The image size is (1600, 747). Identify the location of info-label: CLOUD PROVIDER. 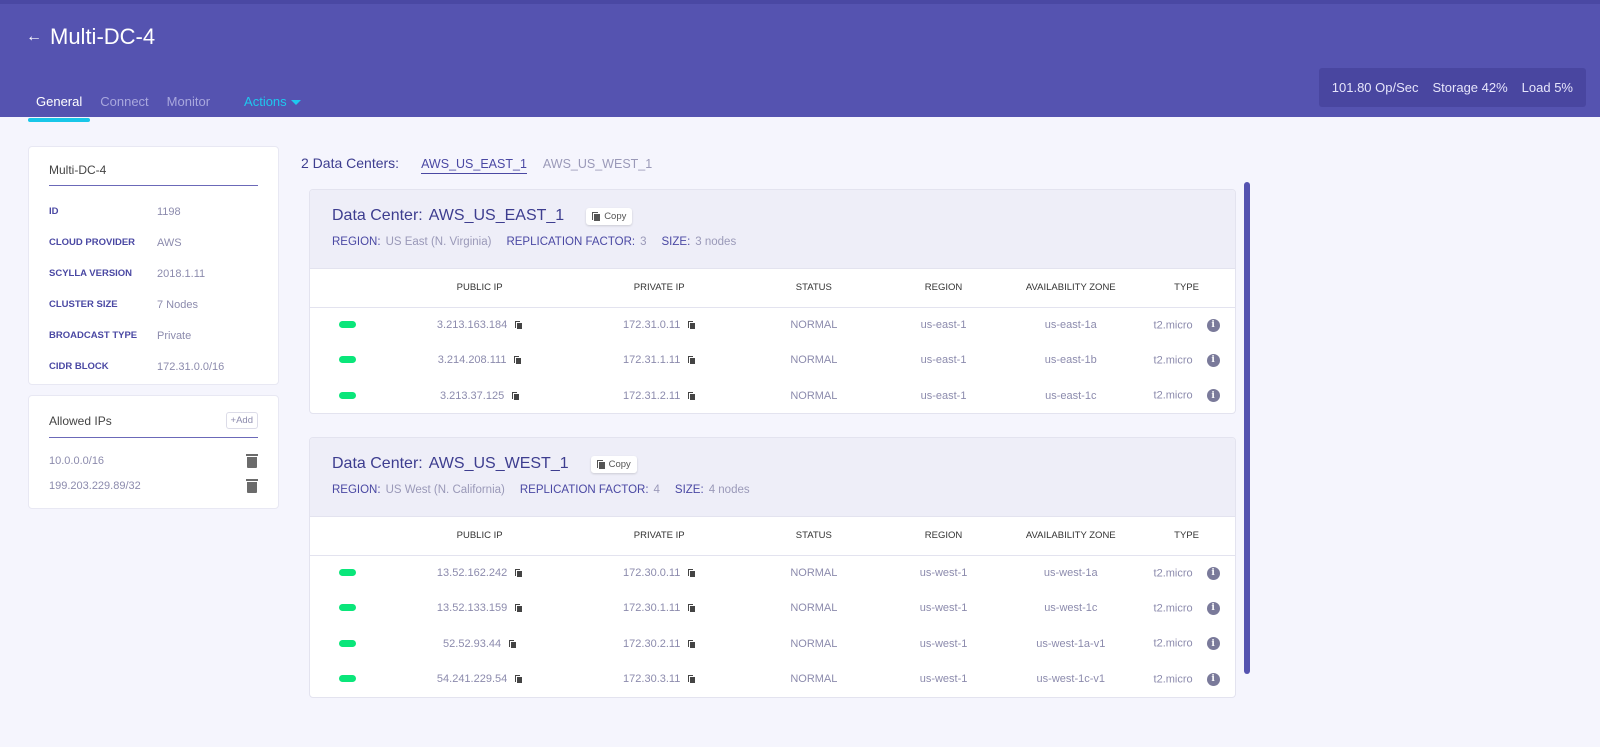
(92, 242).